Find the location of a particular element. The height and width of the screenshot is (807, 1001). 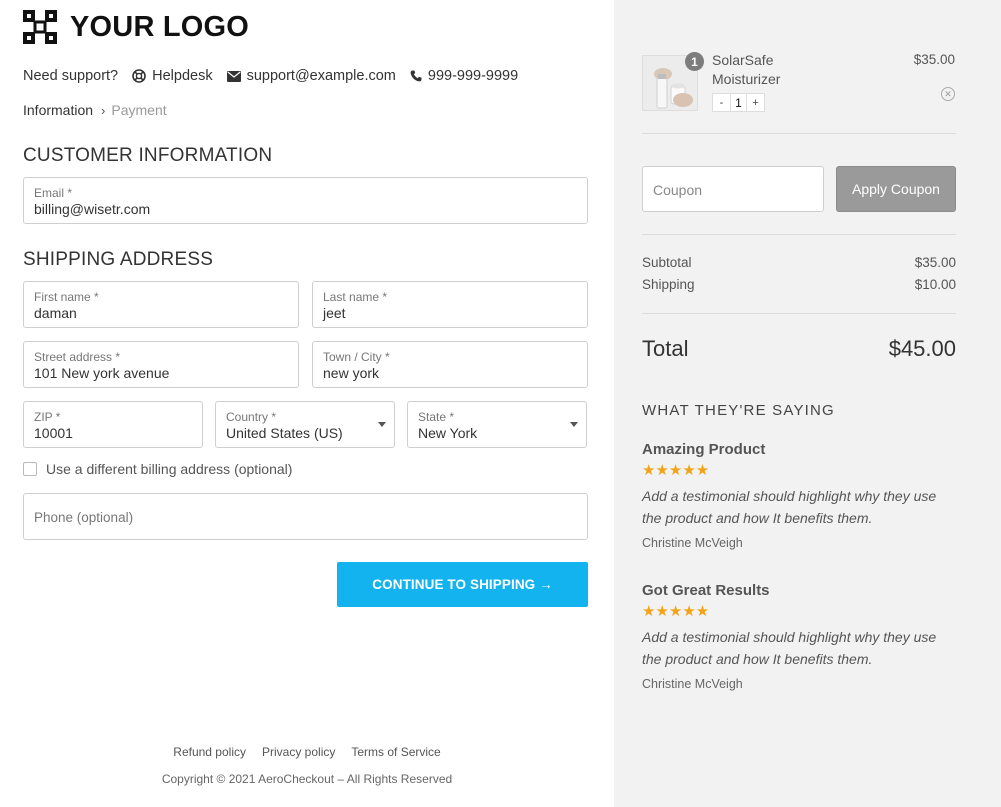

testimonial-title: Amazing Product is located at coordinates (704, 449).